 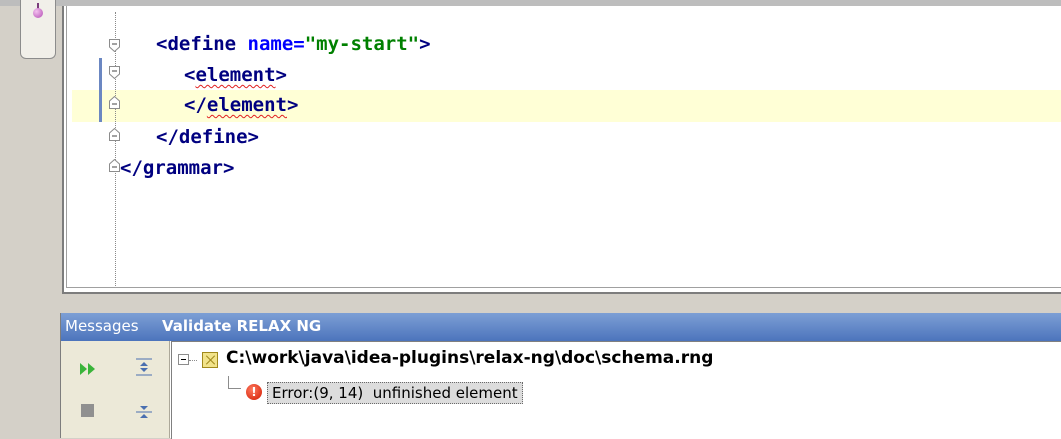 I want to click on left-tool-strip, so click(x=31, y=222).